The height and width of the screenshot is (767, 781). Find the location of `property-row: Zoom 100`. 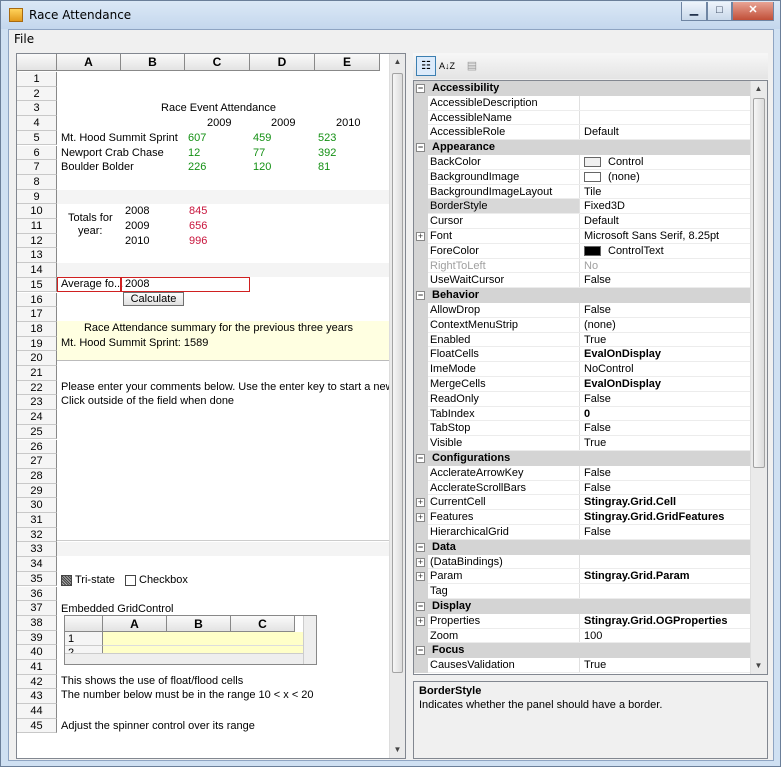

property-row: Zoom 100 is located at coordinates (582, 636).